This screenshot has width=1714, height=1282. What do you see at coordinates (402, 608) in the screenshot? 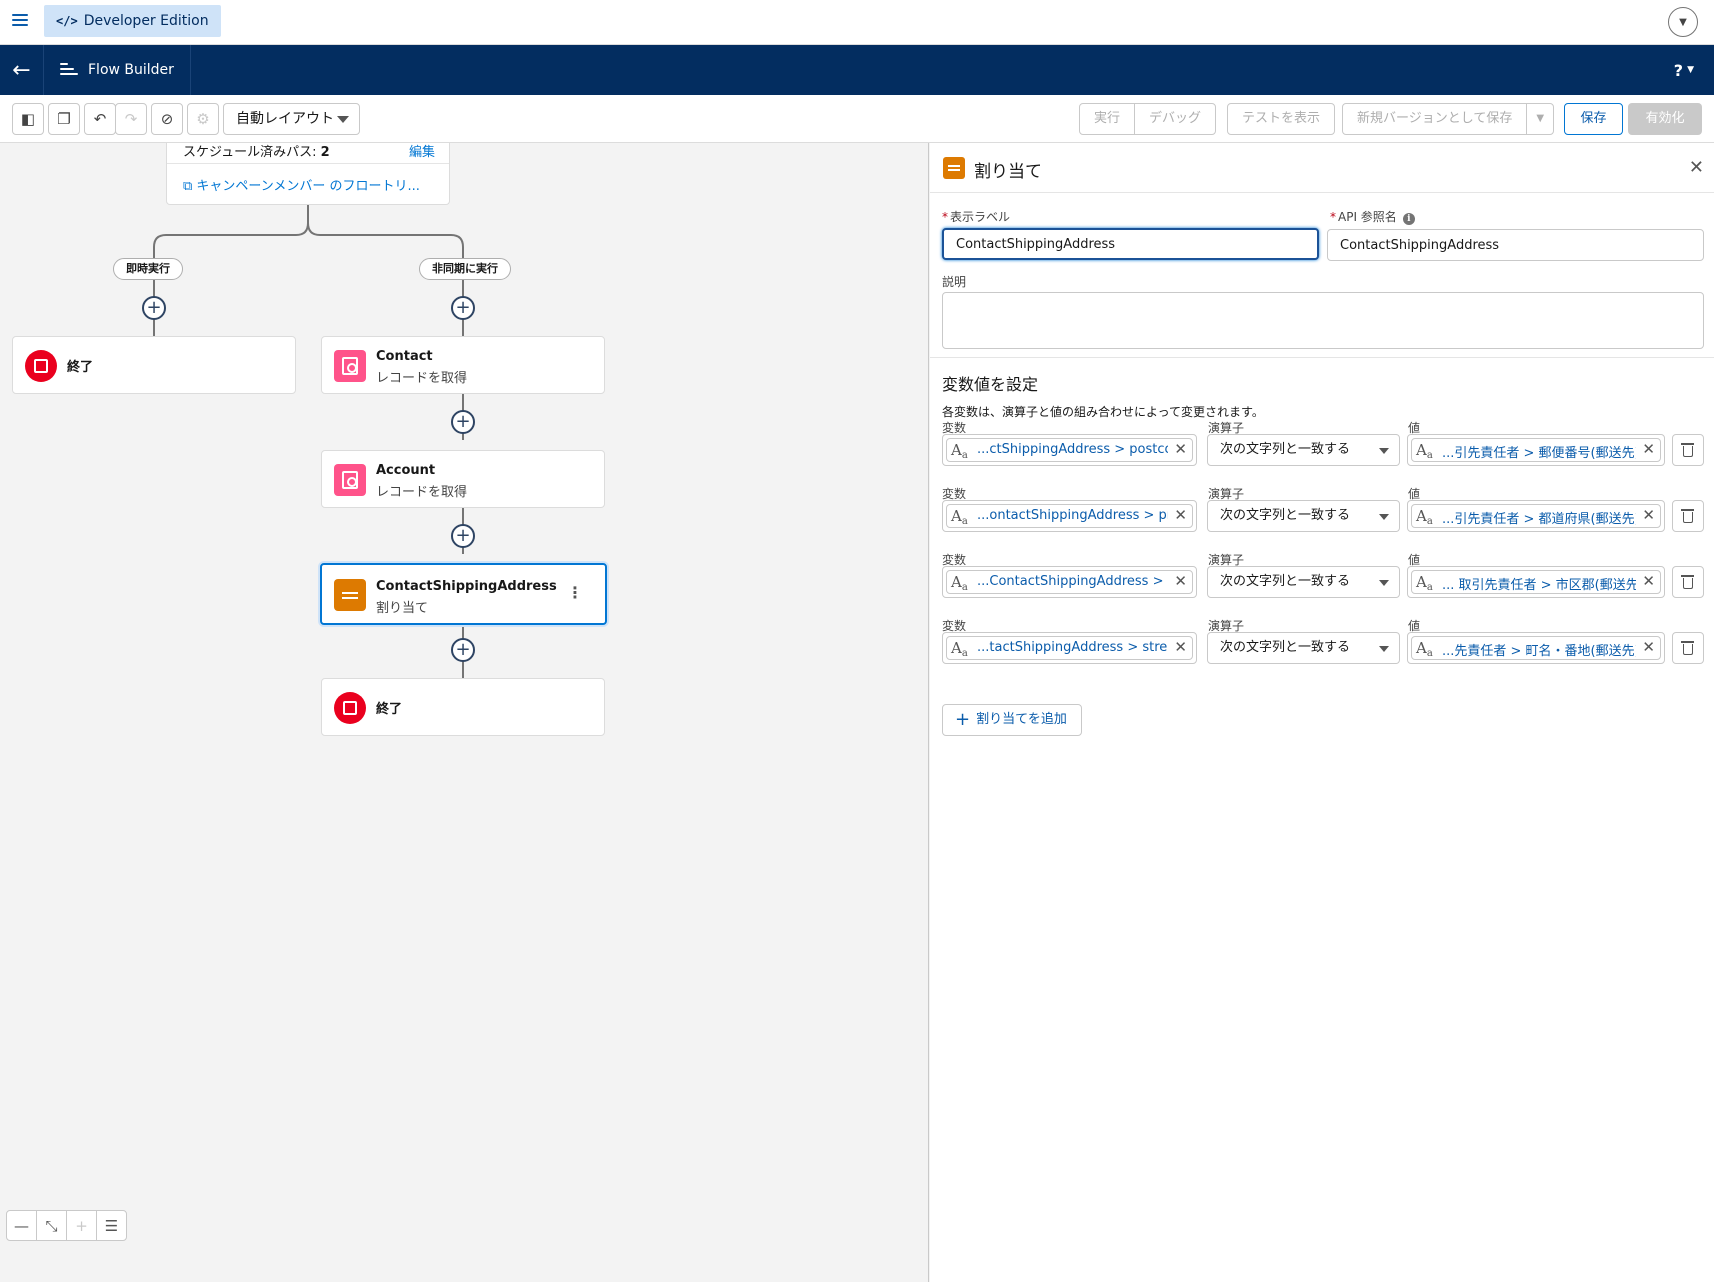
I see `node-subtitle: 割り当て` at bounding box center [402, 608].